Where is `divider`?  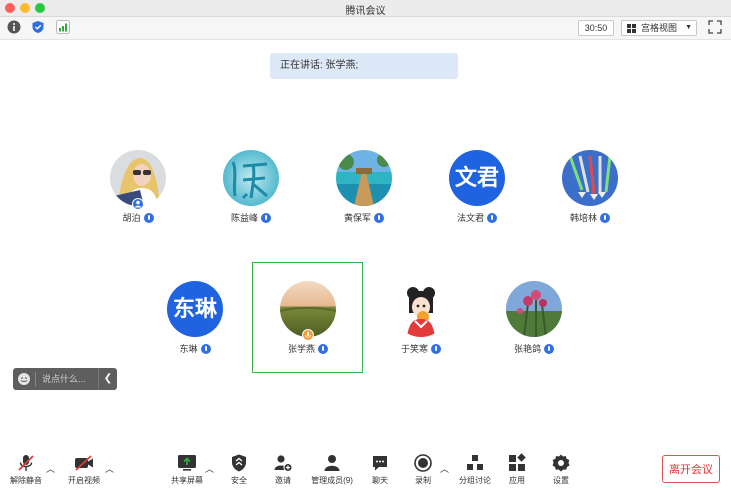 divider is located at coordinates (35, 379).